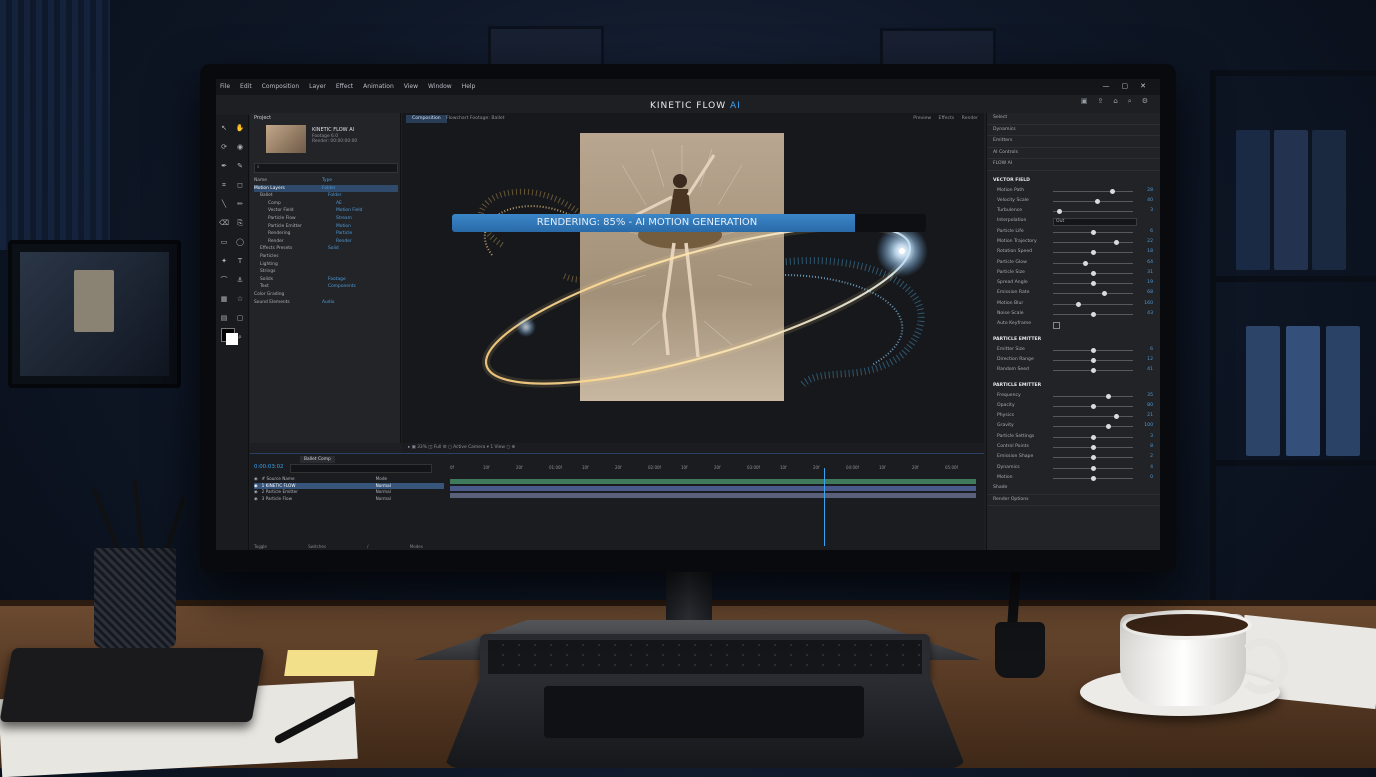  I want to click on property-value: 22, so click(1150, 242).